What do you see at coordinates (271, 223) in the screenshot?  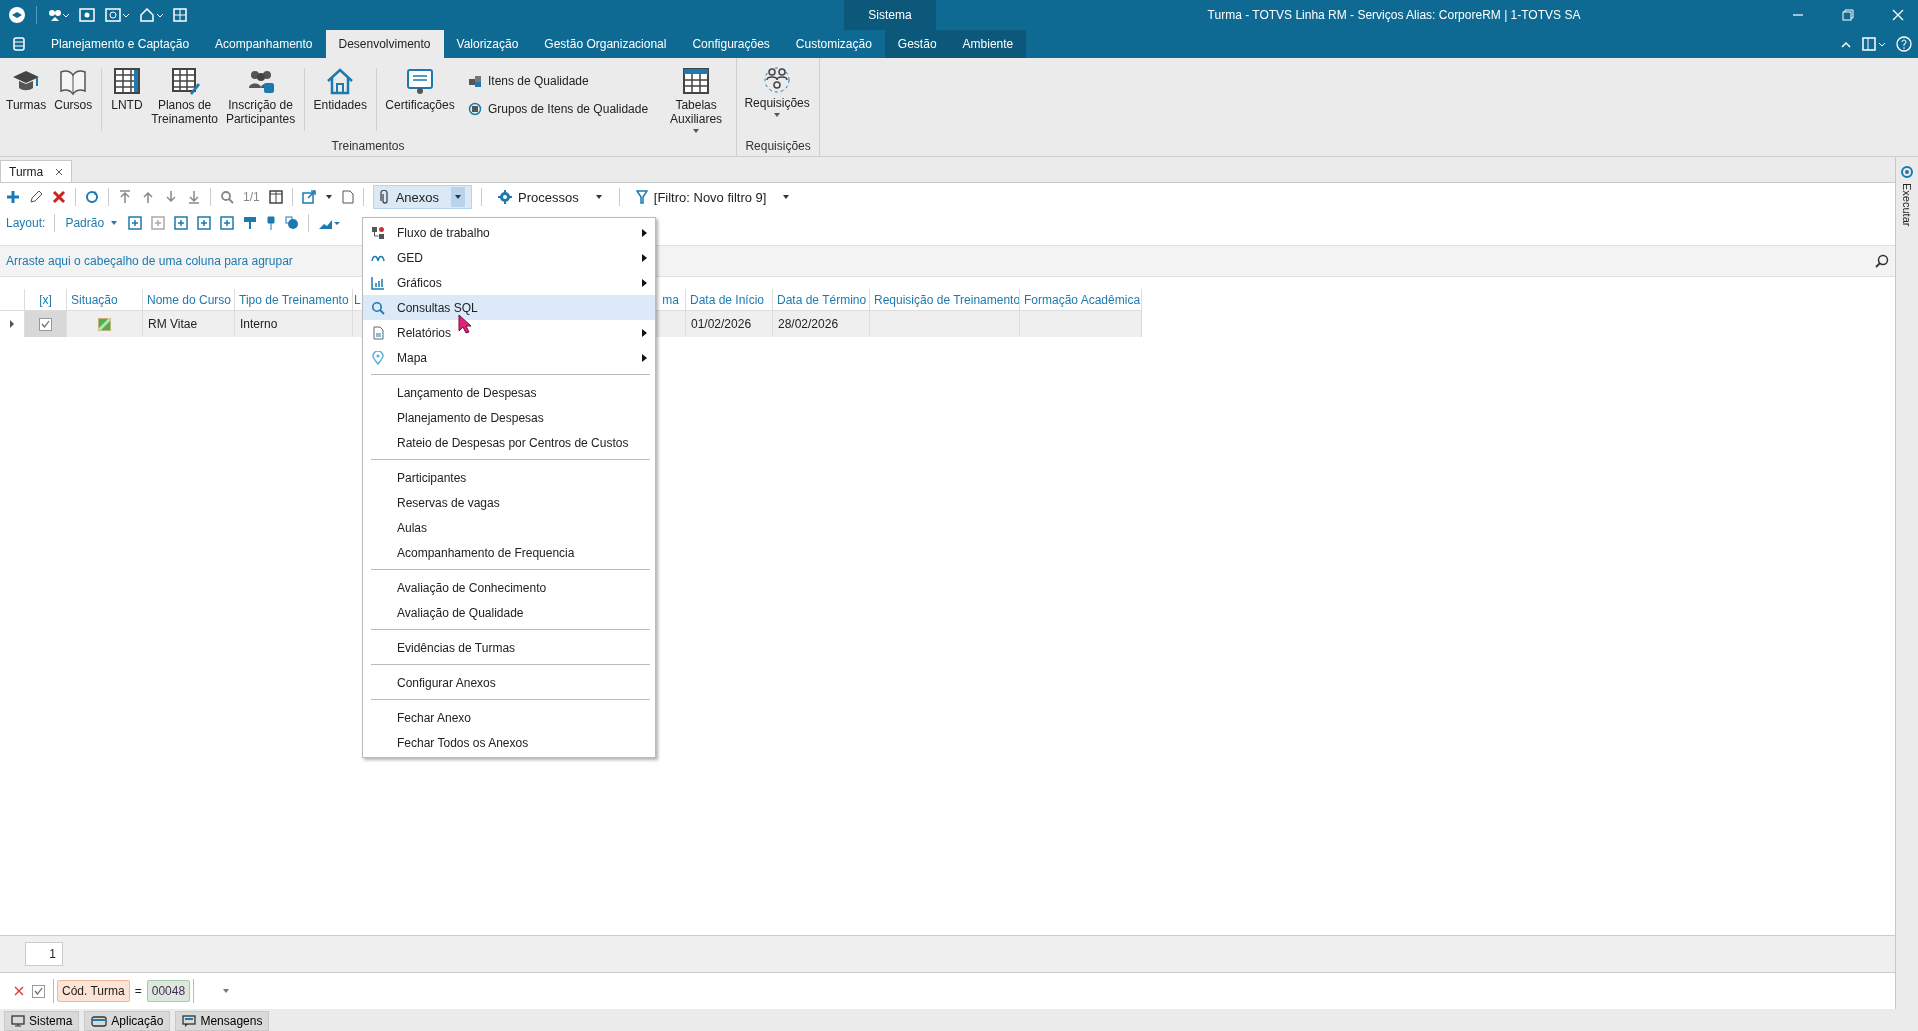 I see `pin-icon` at bounding box center [271, 223].